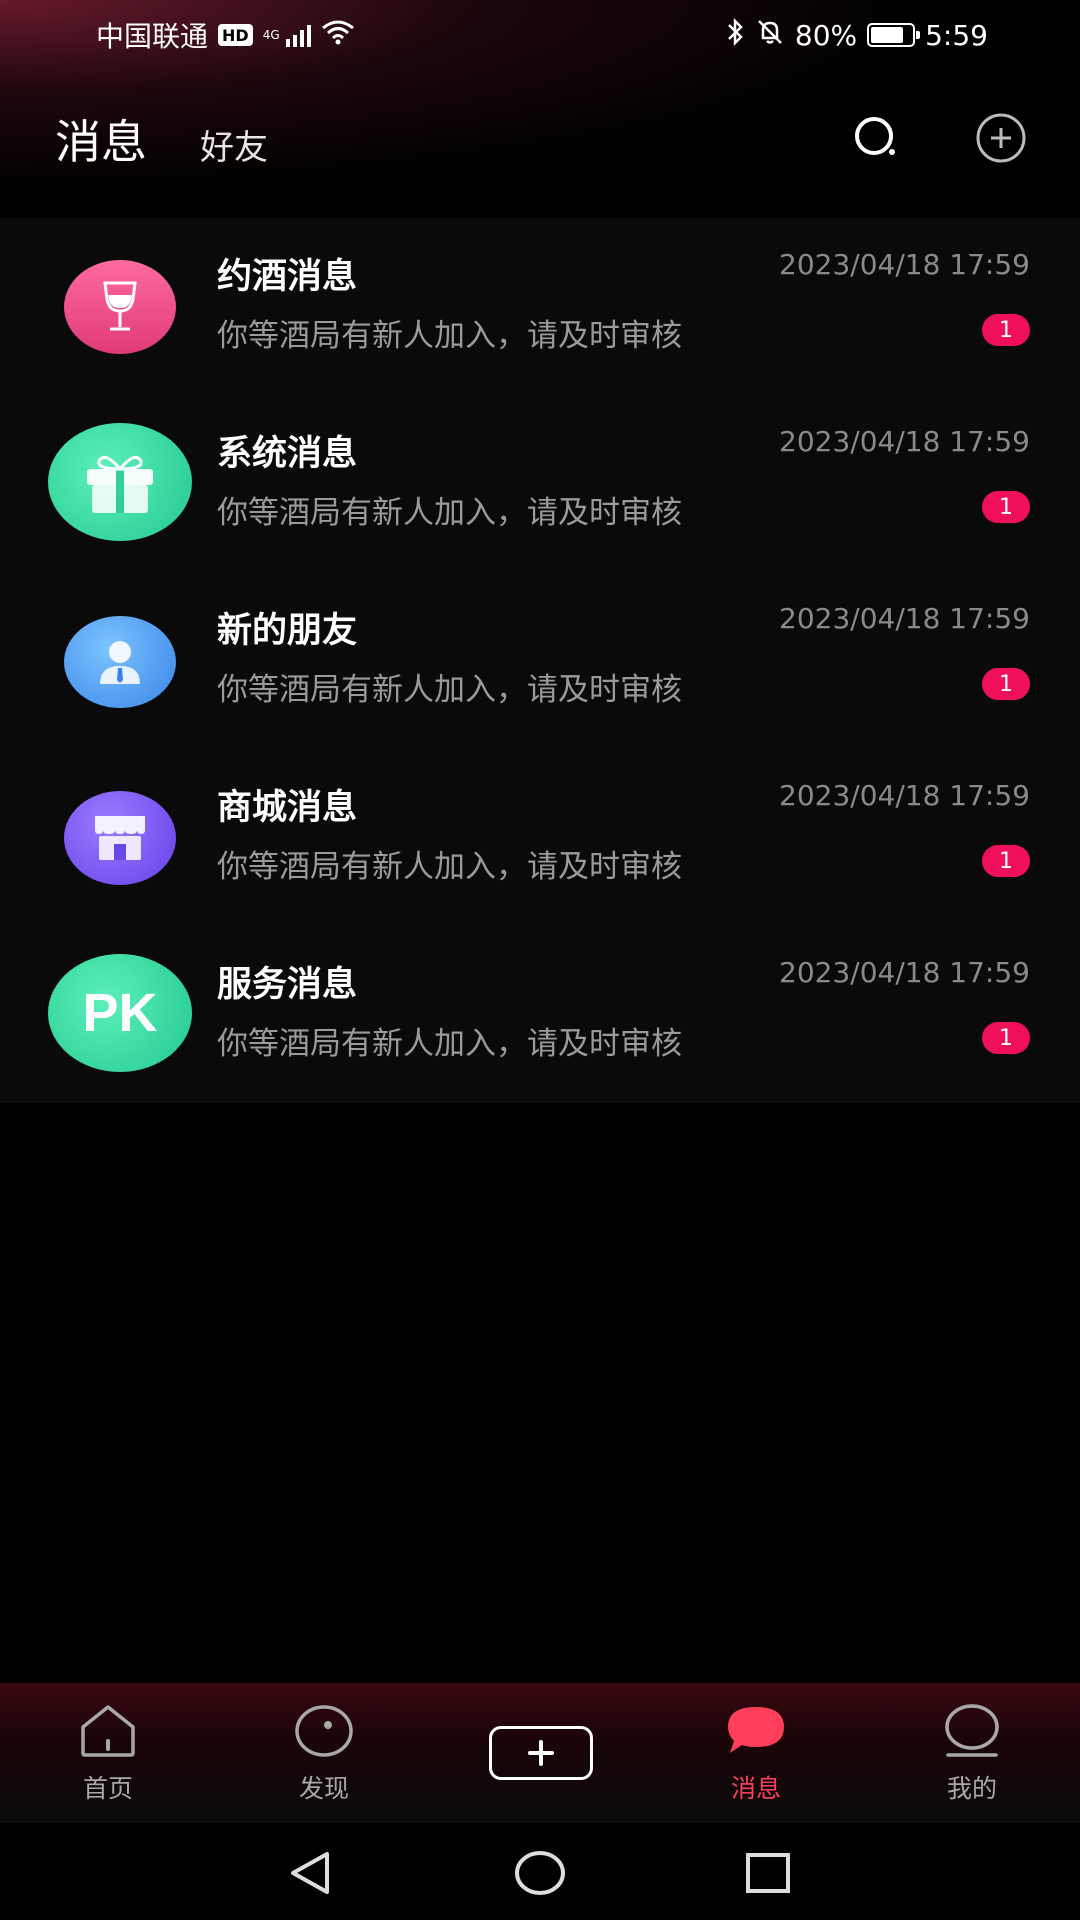 The width and height of the screenshot is (1080, 1920). What do you see at coordinates (234, 144) in the screenshot?
I see `tab-friends: 好友` at bounding box center [234, 144].